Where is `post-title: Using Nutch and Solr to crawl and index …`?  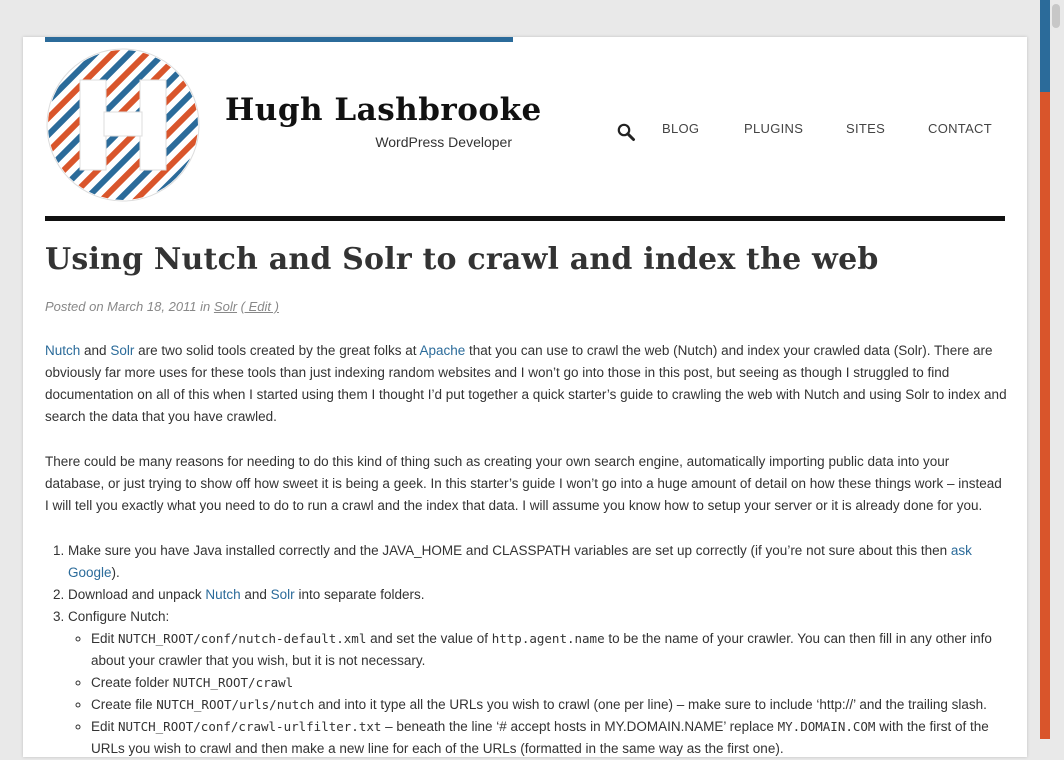 post-title: Using Nutch and Solr to crawl and index … is located at coordinates (462, 259).